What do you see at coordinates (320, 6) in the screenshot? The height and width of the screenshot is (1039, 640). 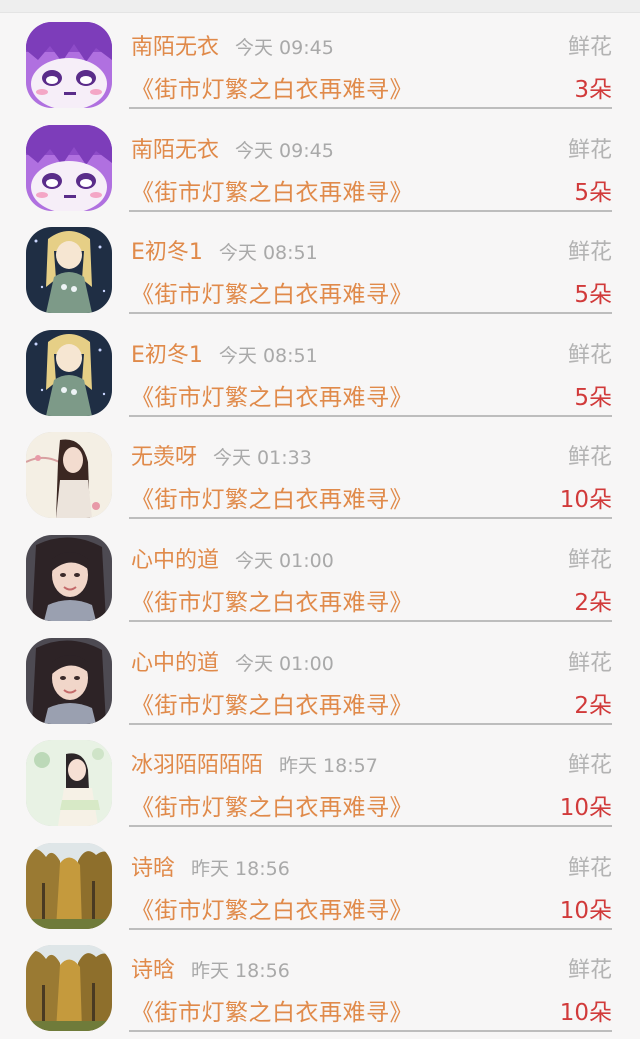 I see `top-edge` at bounding box center [320, 6].